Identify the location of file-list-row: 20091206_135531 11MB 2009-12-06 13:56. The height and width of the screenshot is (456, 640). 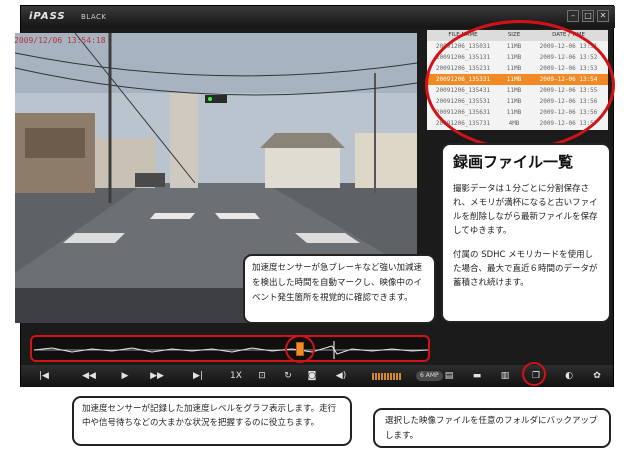
(517, 101).